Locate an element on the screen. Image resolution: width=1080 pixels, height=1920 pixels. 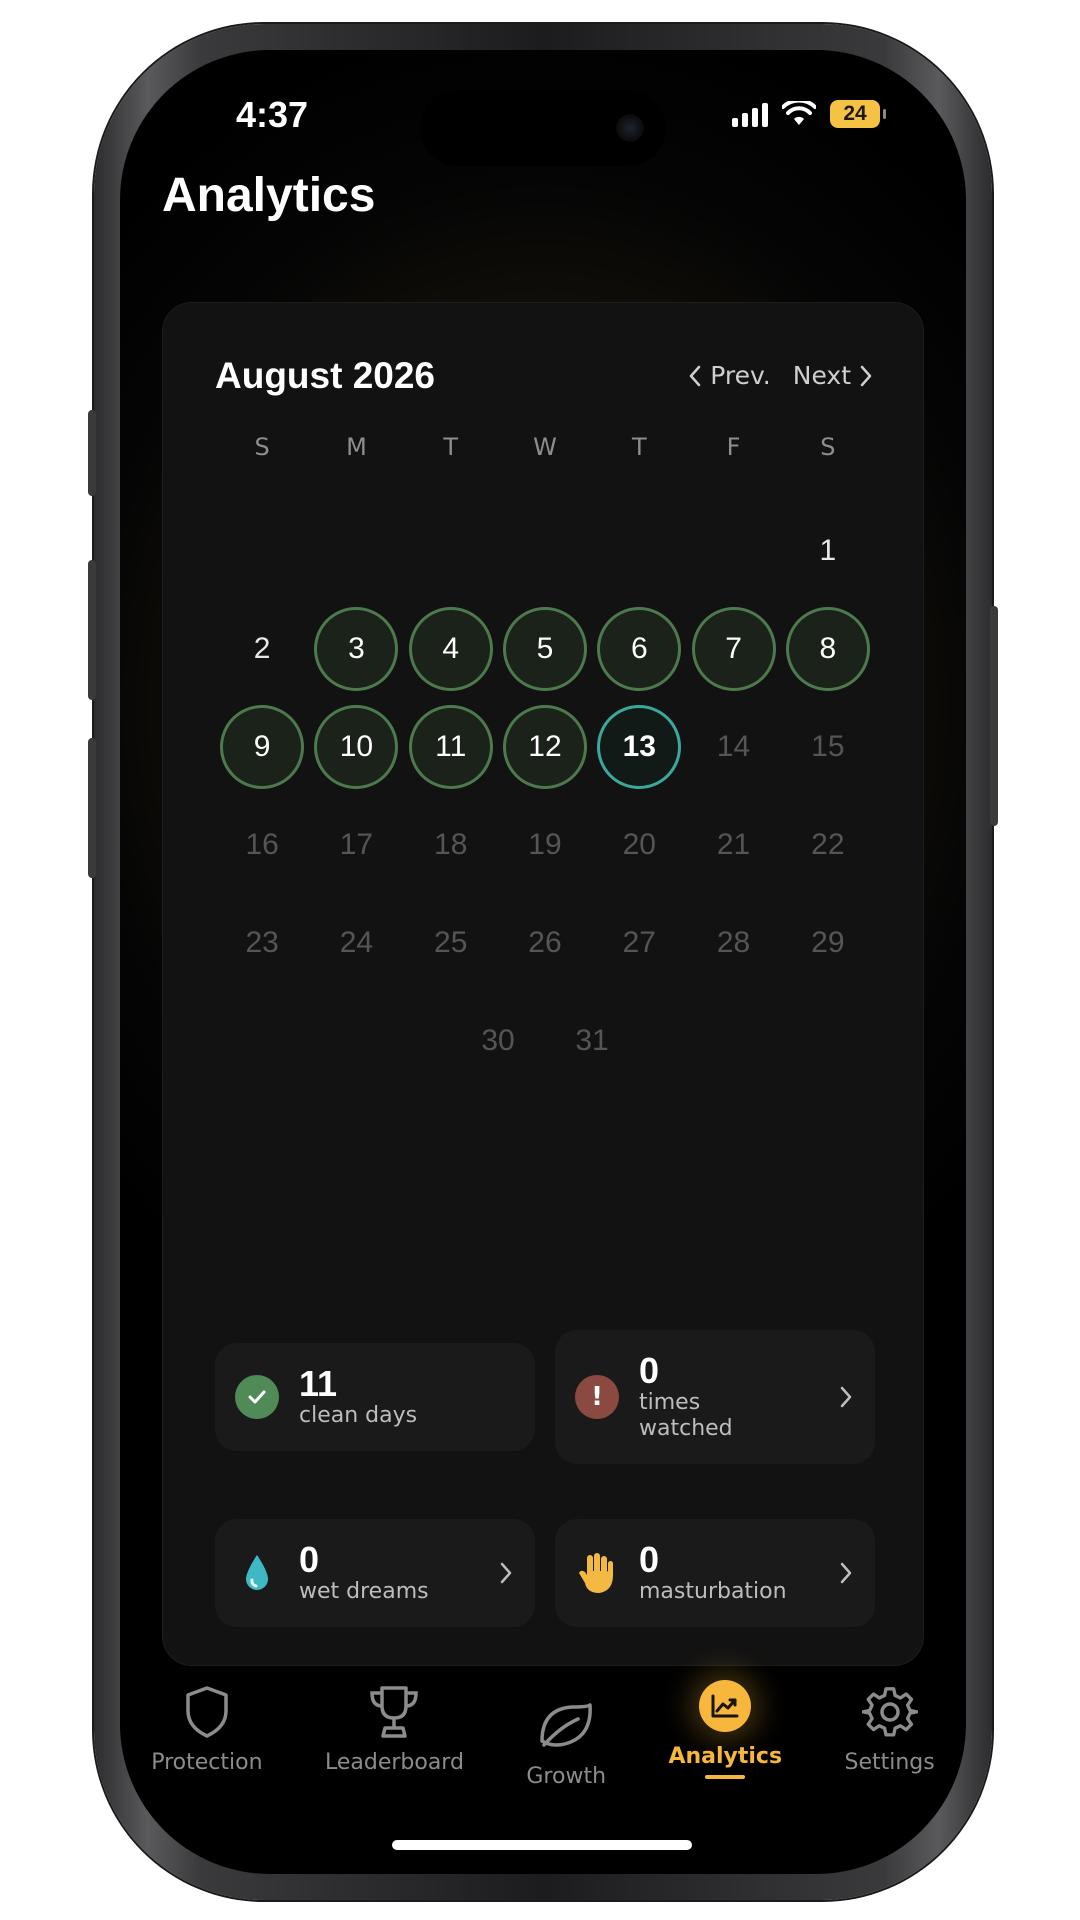
calendar-day: 2 is located at coordinates (262, 649).